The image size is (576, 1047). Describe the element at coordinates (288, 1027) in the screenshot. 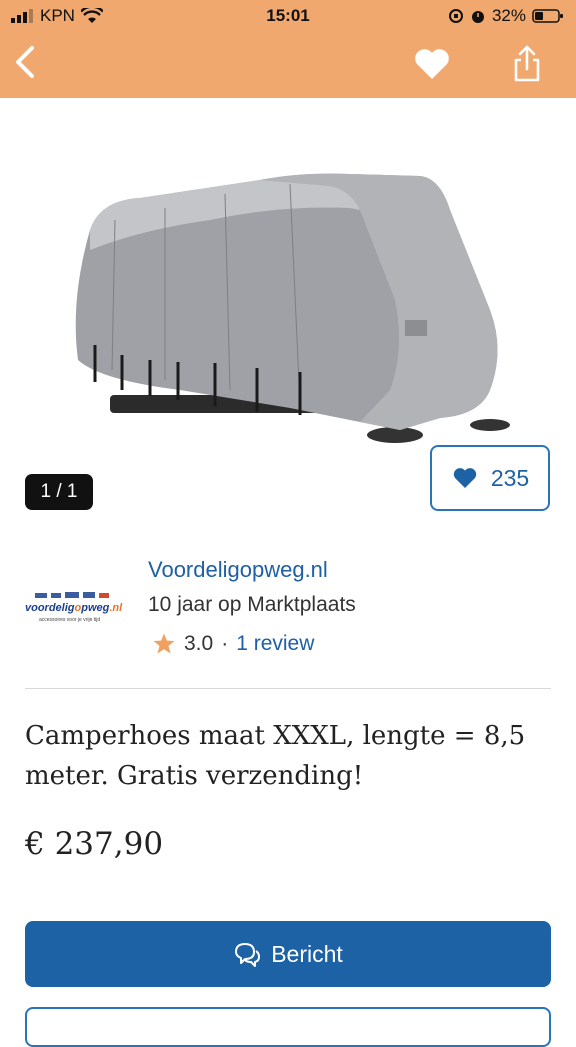

I see `secondary-action-button` at that location.